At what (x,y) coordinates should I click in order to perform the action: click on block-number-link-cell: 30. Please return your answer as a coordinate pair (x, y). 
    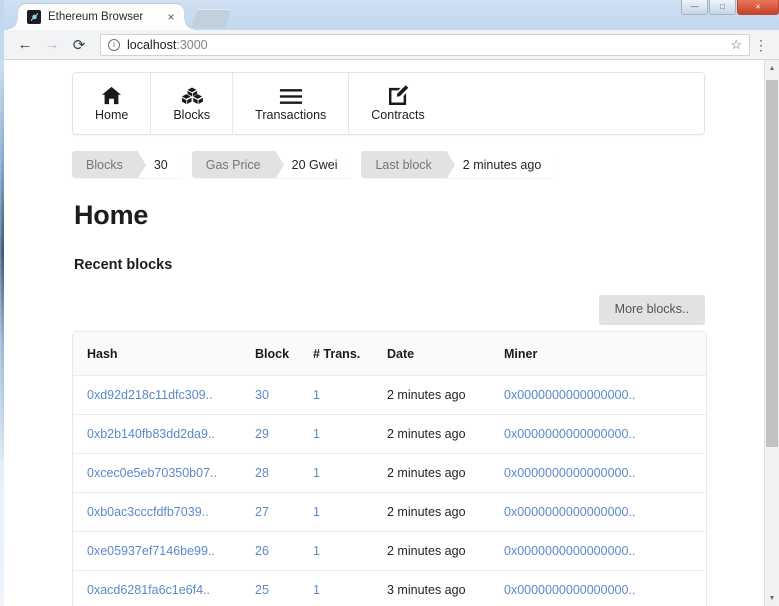
    Looking at the image, I should click on (284, 395).